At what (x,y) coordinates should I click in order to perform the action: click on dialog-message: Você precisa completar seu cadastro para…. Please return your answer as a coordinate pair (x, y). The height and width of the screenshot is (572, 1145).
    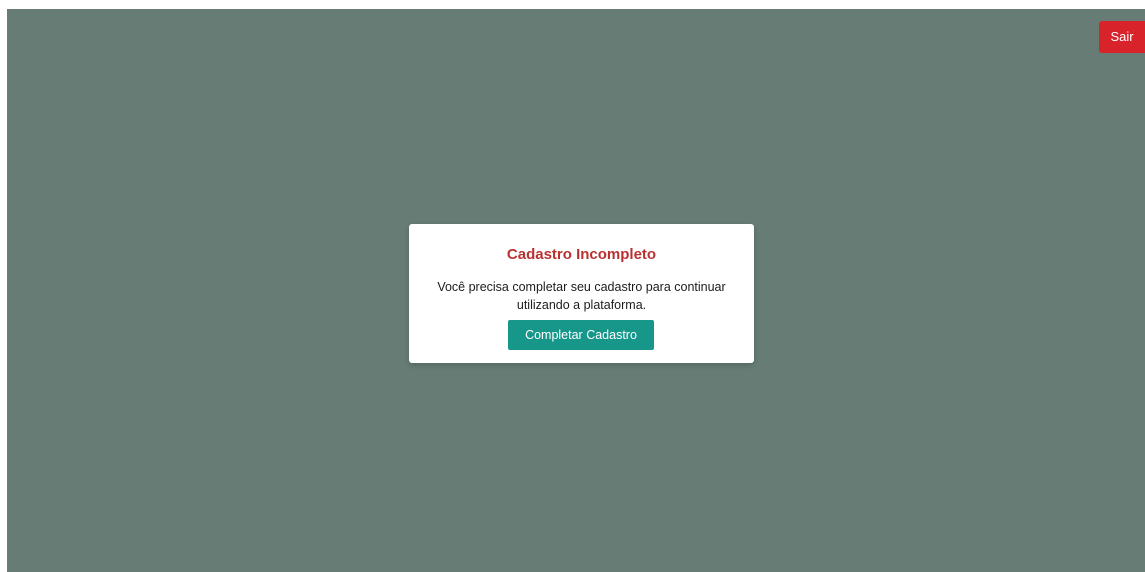
    Looking at the image, I should click on (581, 296).